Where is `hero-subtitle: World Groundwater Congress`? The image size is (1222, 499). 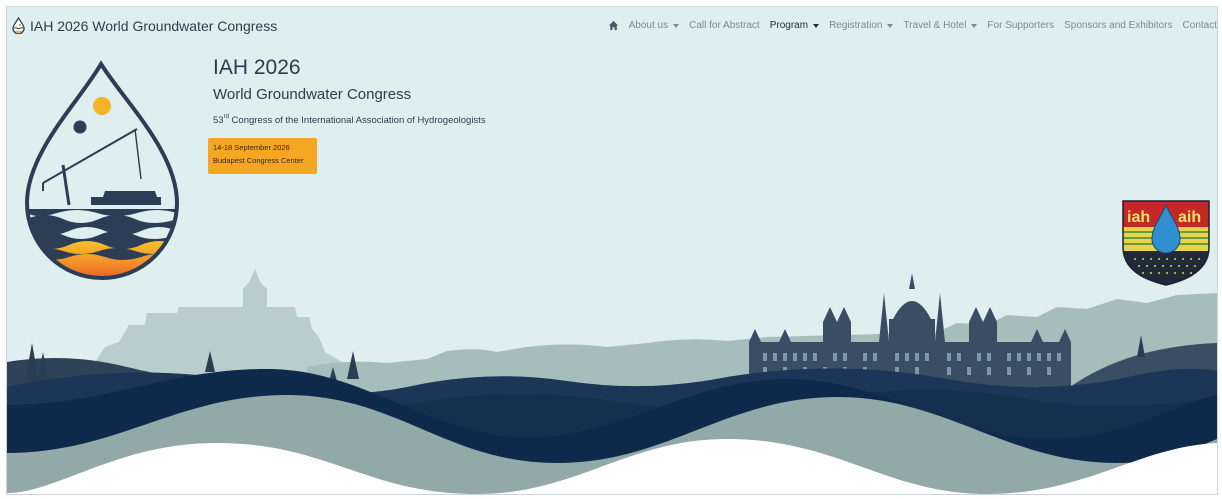 hero-subtitle: World Groundwater Congress is located at coordinates (312, 94).